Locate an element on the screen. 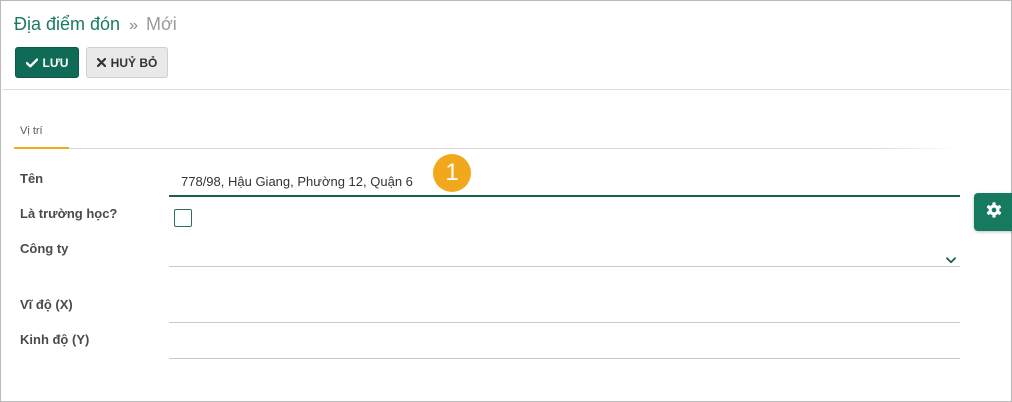 The height and width of the screenshot is (402, 1012). cancel-button: HUỶ BỎ is located at coordinates (127, 62).